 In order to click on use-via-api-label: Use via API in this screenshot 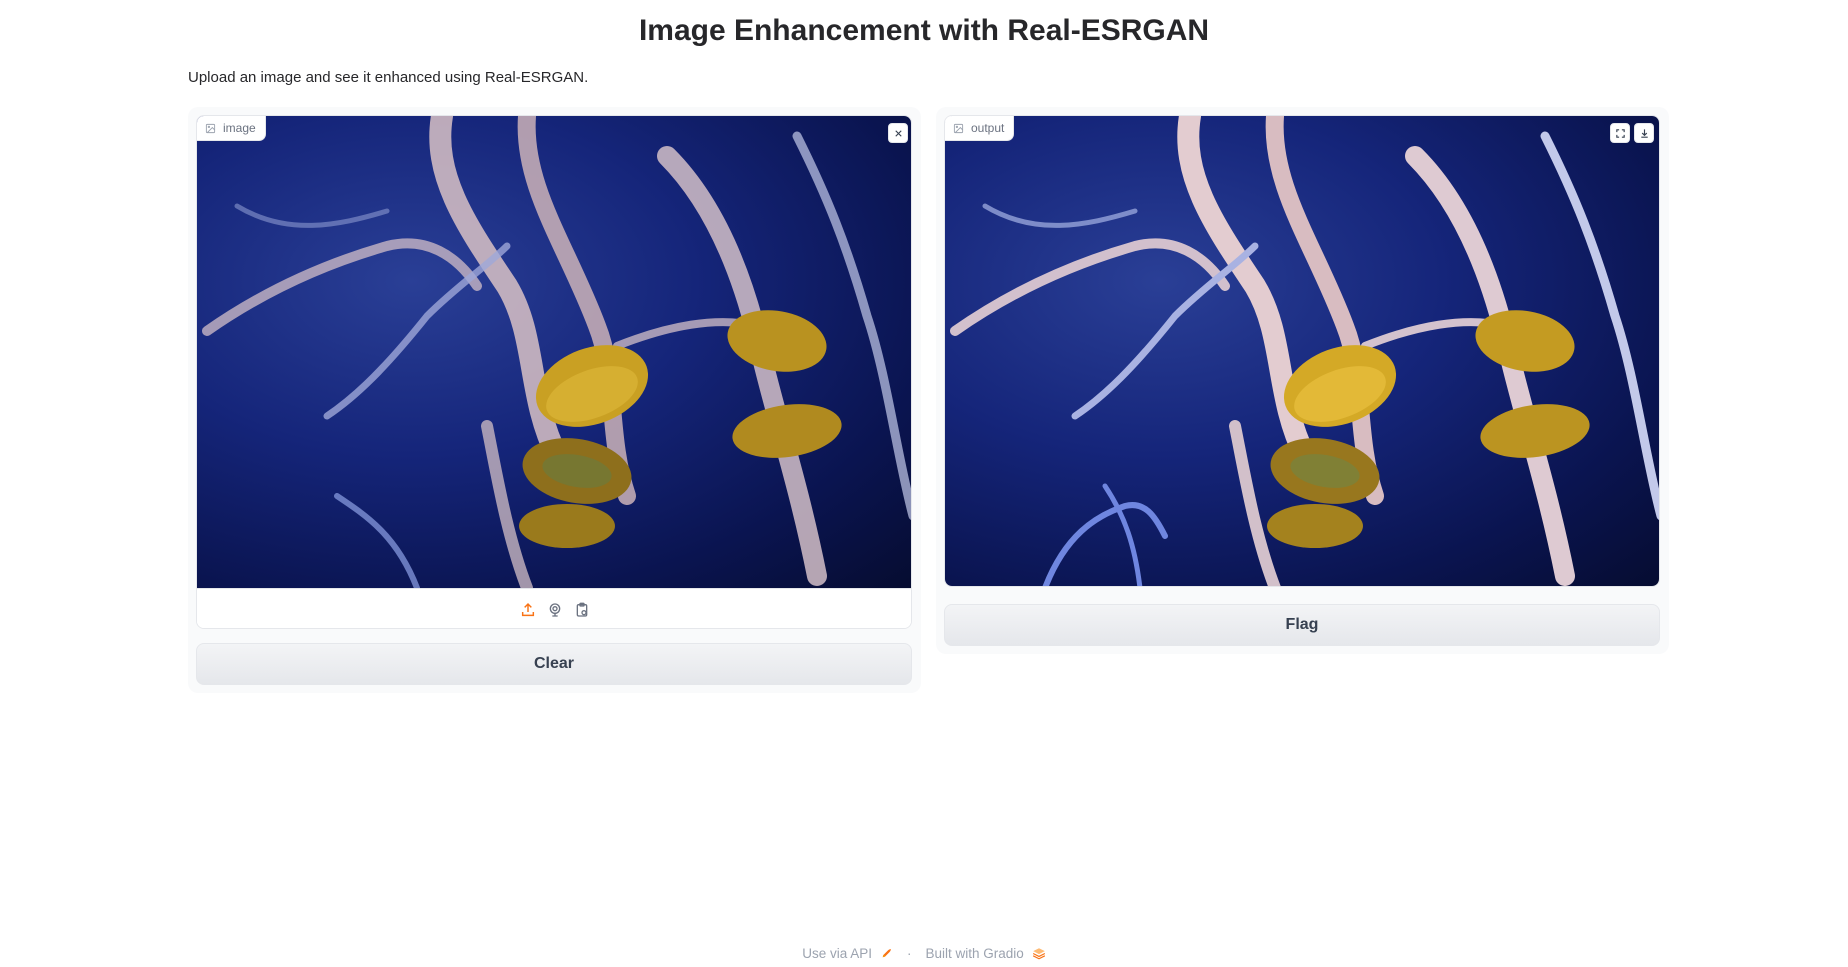, I will do `click(837, 953)`.